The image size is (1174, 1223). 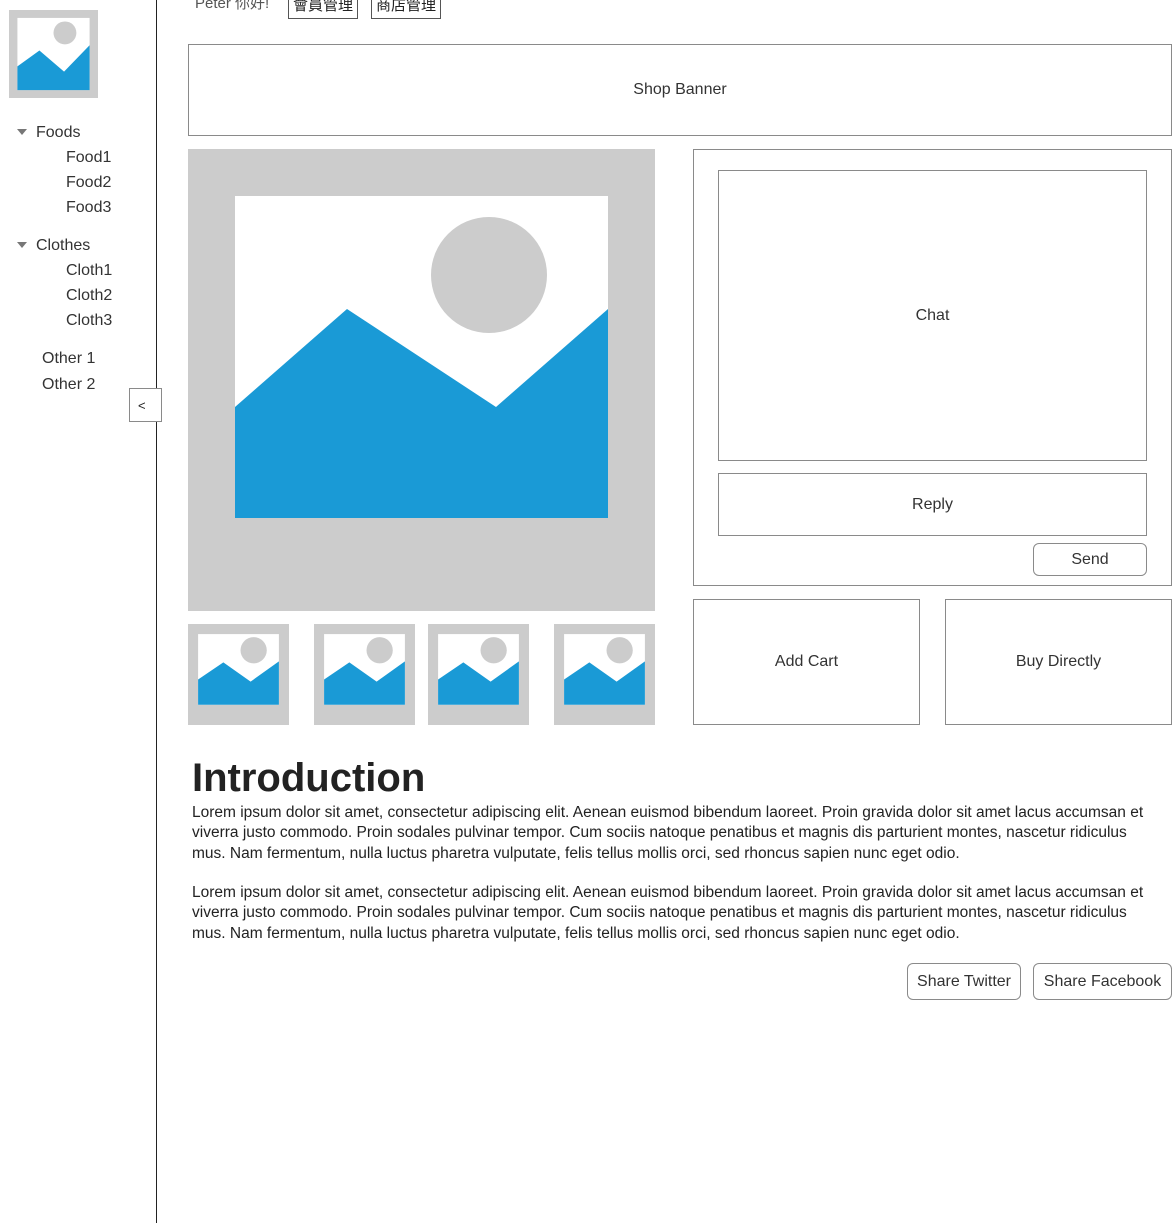 I want to click on collapse-sidebar-button: <, so click(x=145, y=405).